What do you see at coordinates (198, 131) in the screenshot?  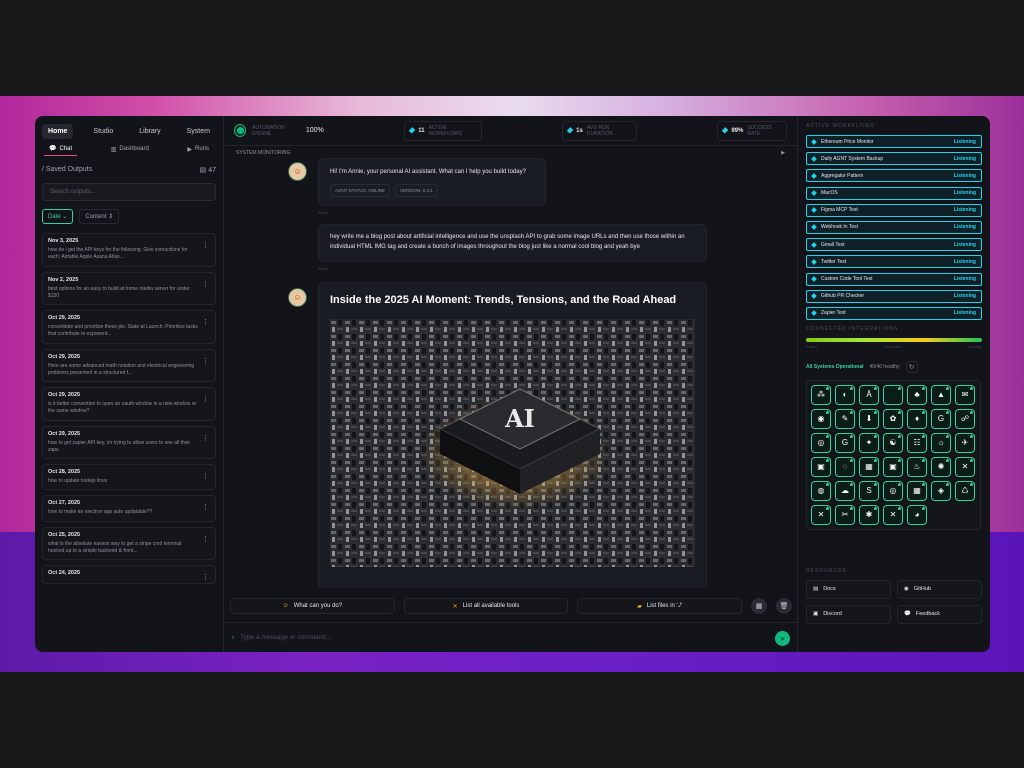 I see `tab-system: System` at bounding box center [198, 131].